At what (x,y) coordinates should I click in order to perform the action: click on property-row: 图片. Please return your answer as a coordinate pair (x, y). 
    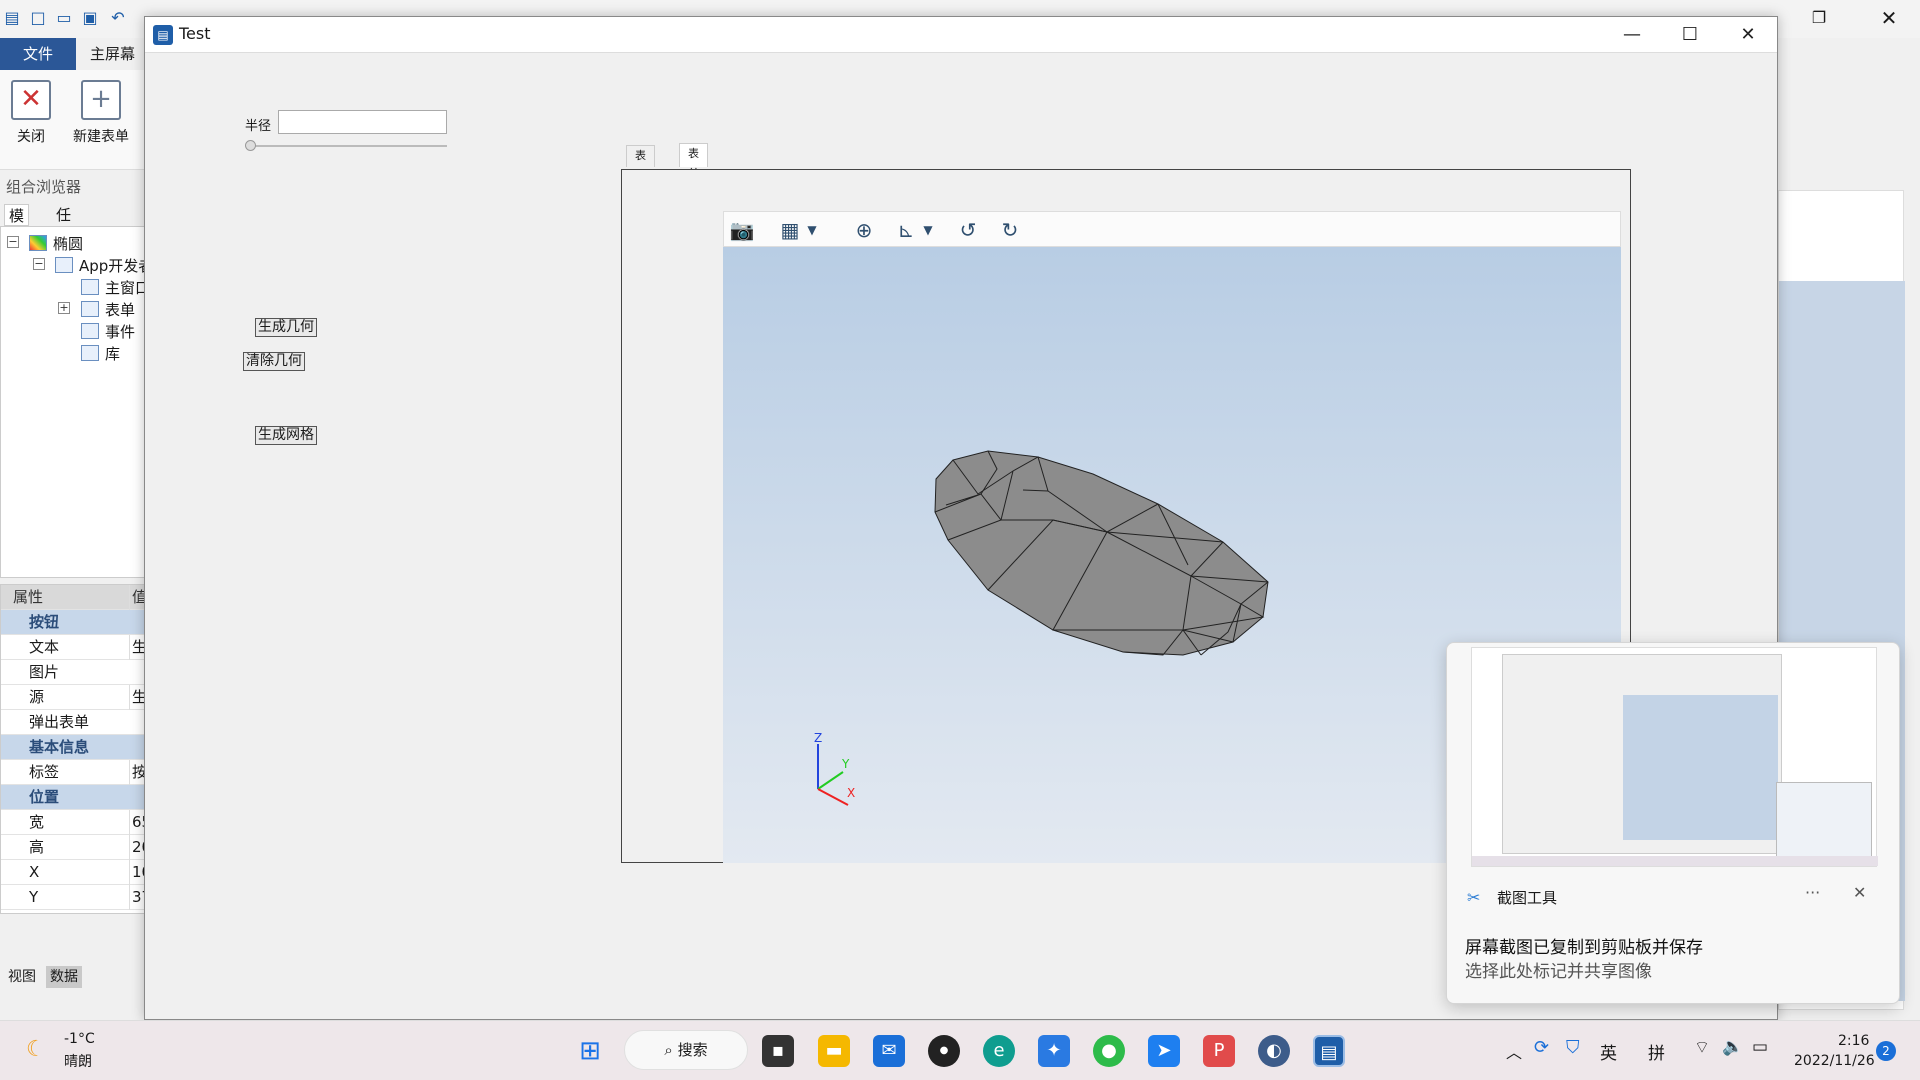
    Looking at the image, I should click on (73, 672).